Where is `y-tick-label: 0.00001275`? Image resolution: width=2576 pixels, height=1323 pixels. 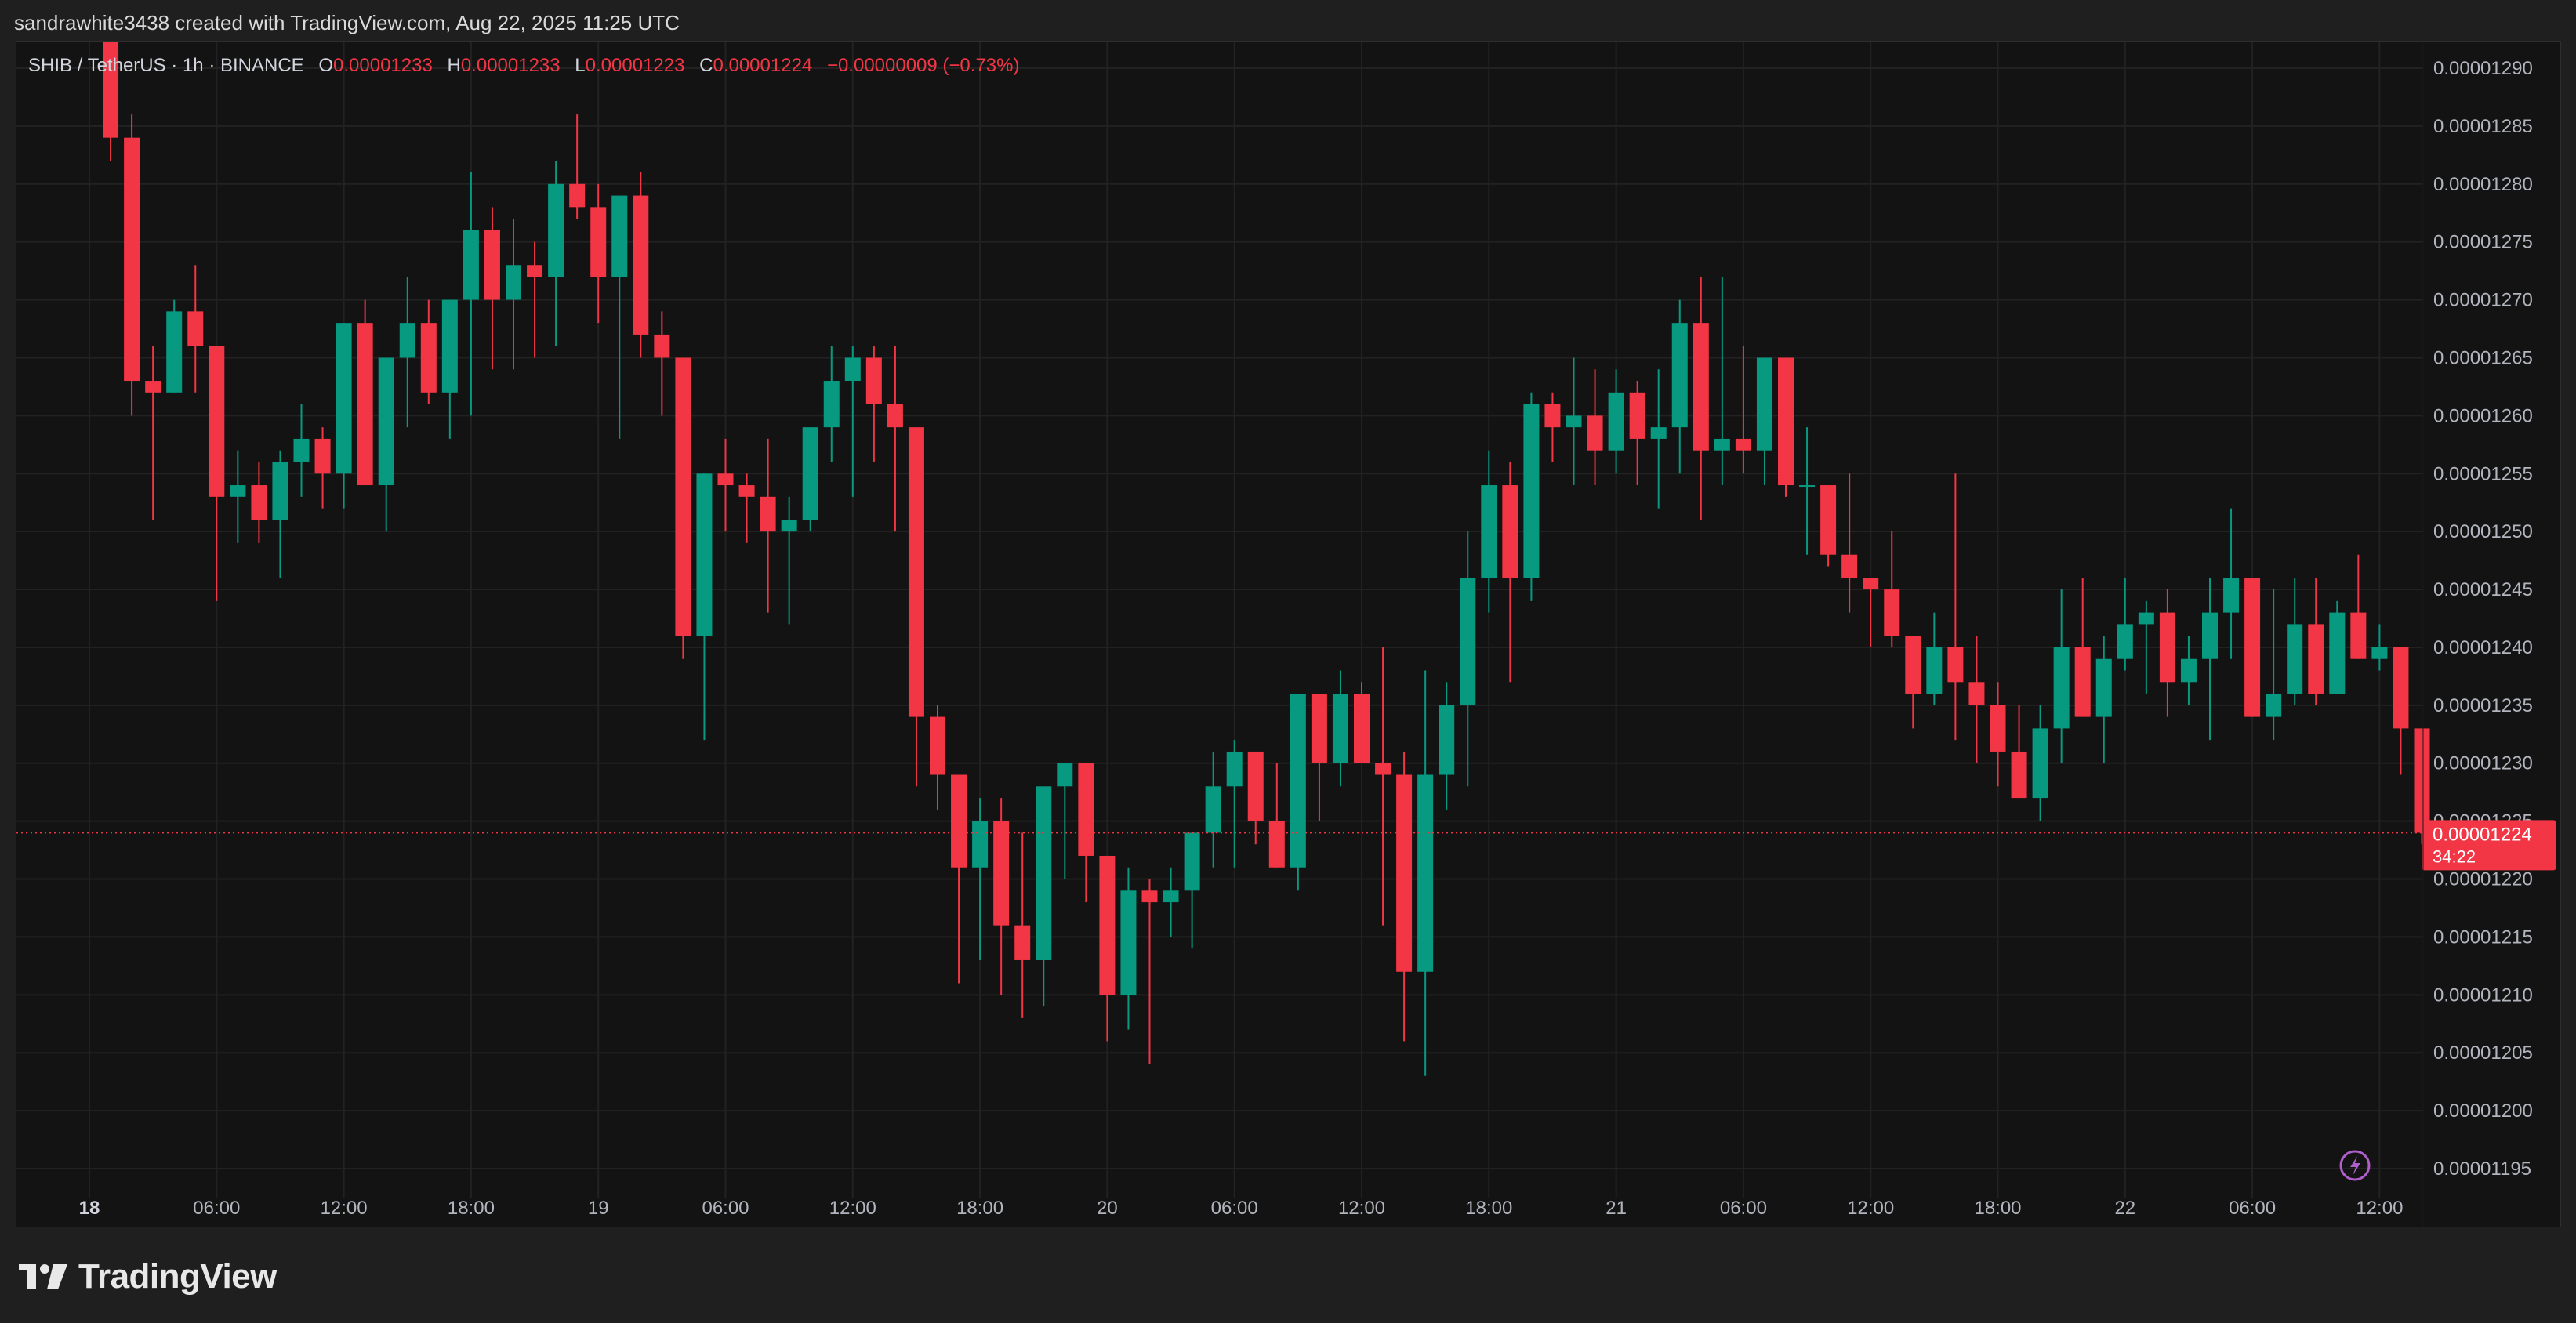
y-tick-label: 0.00001275 is located at coordinates (2483, 242).